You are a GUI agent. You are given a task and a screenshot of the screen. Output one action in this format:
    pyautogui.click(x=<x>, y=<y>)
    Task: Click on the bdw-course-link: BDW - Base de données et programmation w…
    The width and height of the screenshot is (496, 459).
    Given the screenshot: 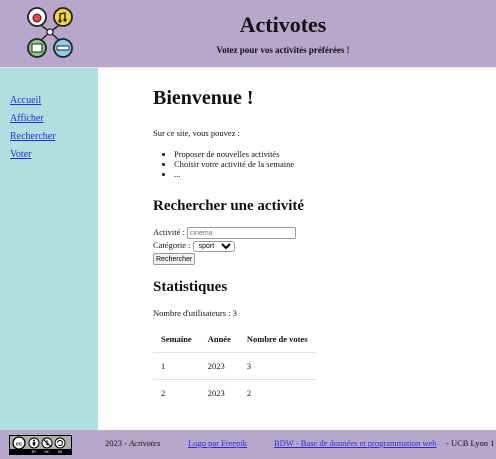 What is the action you would take?
    pyautogui.click(x=355, y=443)
    